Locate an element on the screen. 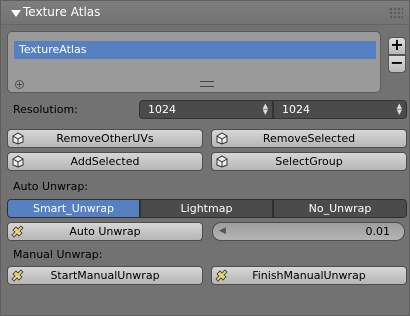  select-group-button: SelectGroup is located at coordinates (309, 161).